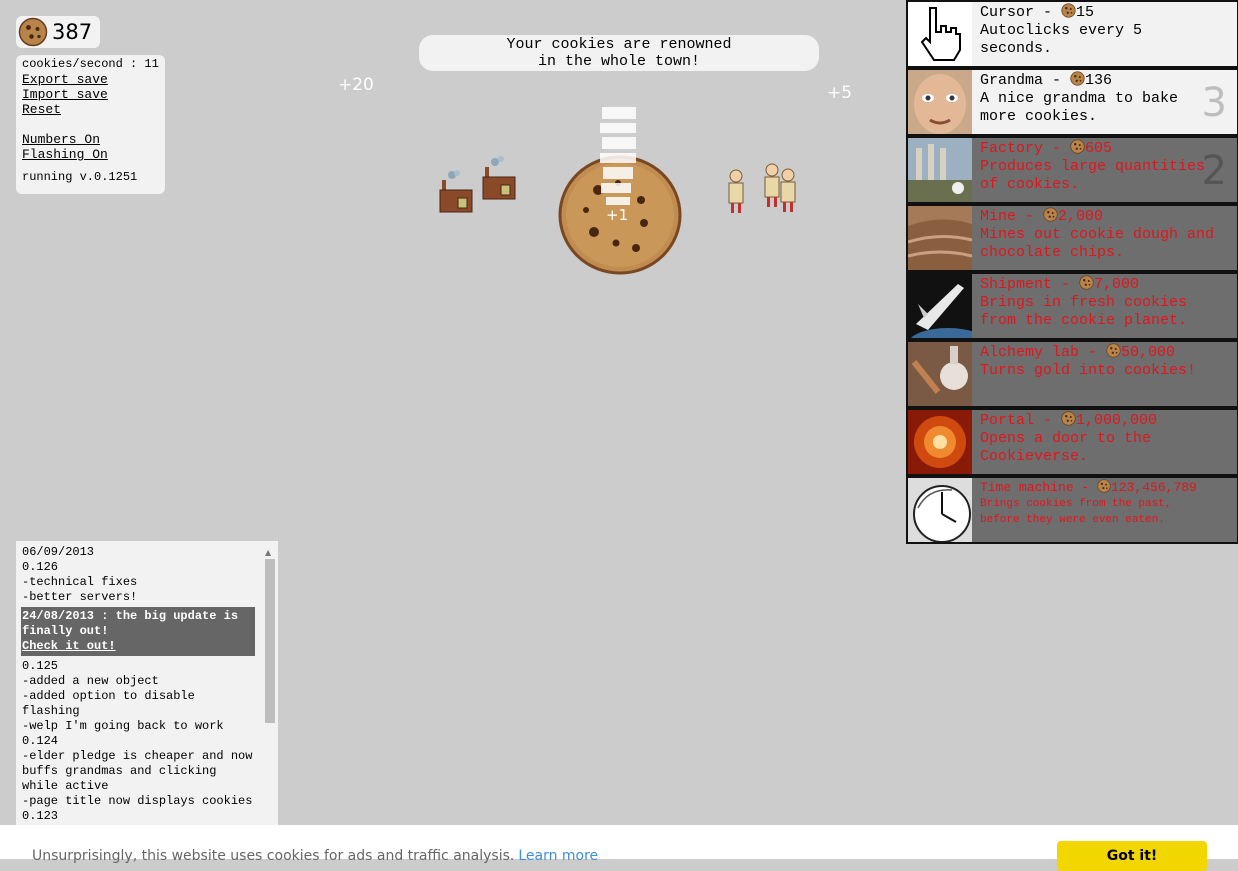 The image size is (1238, 871). What do you see at coordinates (90, 154) in the screenshot?
I see `flashing-toggle-link: Flashing On` at bounding box center [90, 154].